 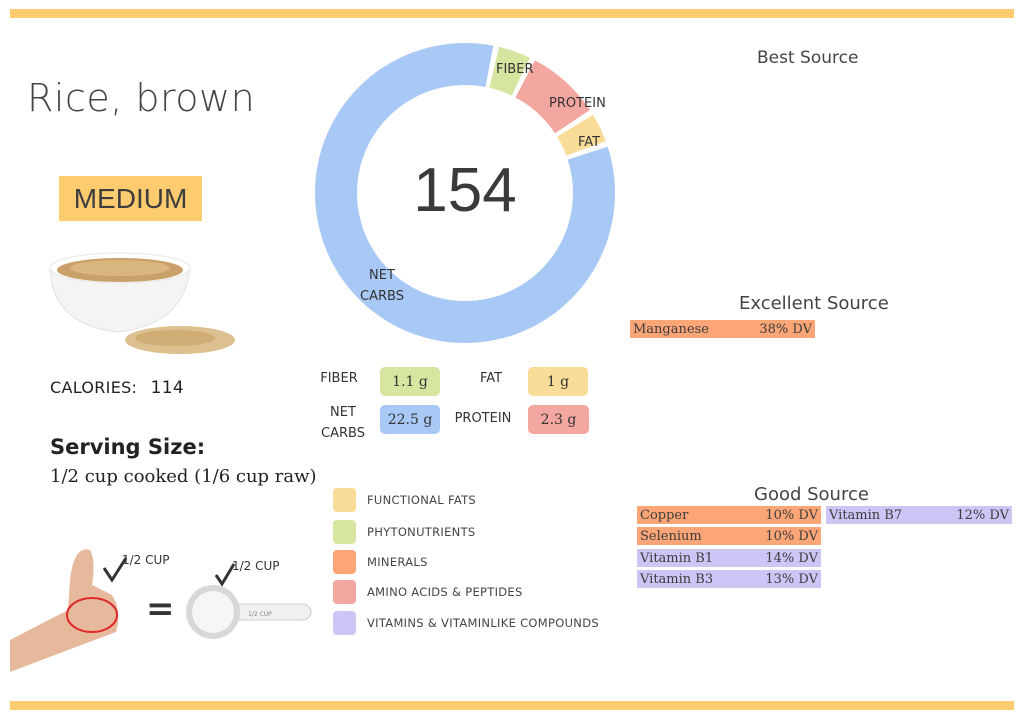 I want to click on donut-label-protein: PROTEIN, so click(x=577, y=103).